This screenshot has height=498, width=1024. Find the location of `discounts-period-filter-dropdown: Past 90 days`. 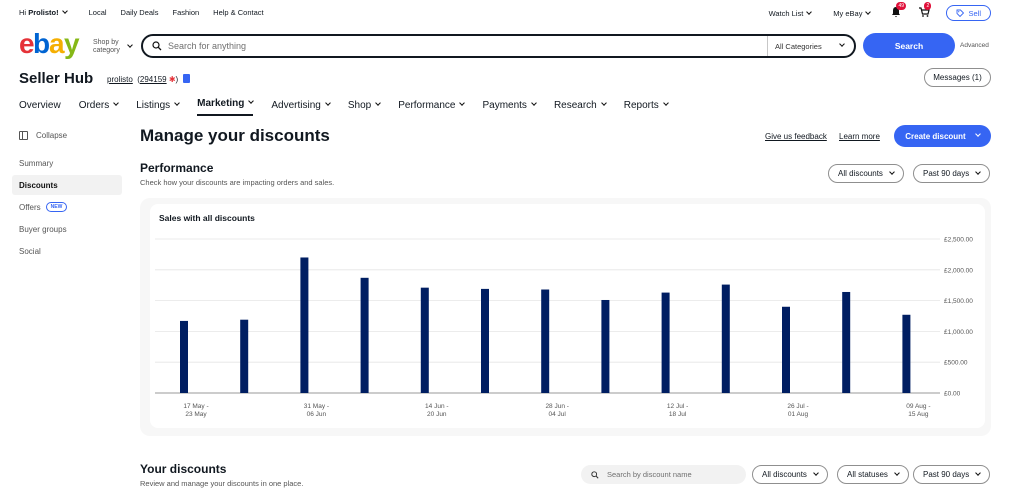

discounts-period-filter-dropdown: Past 90 days is located at coordinates (952, 474).